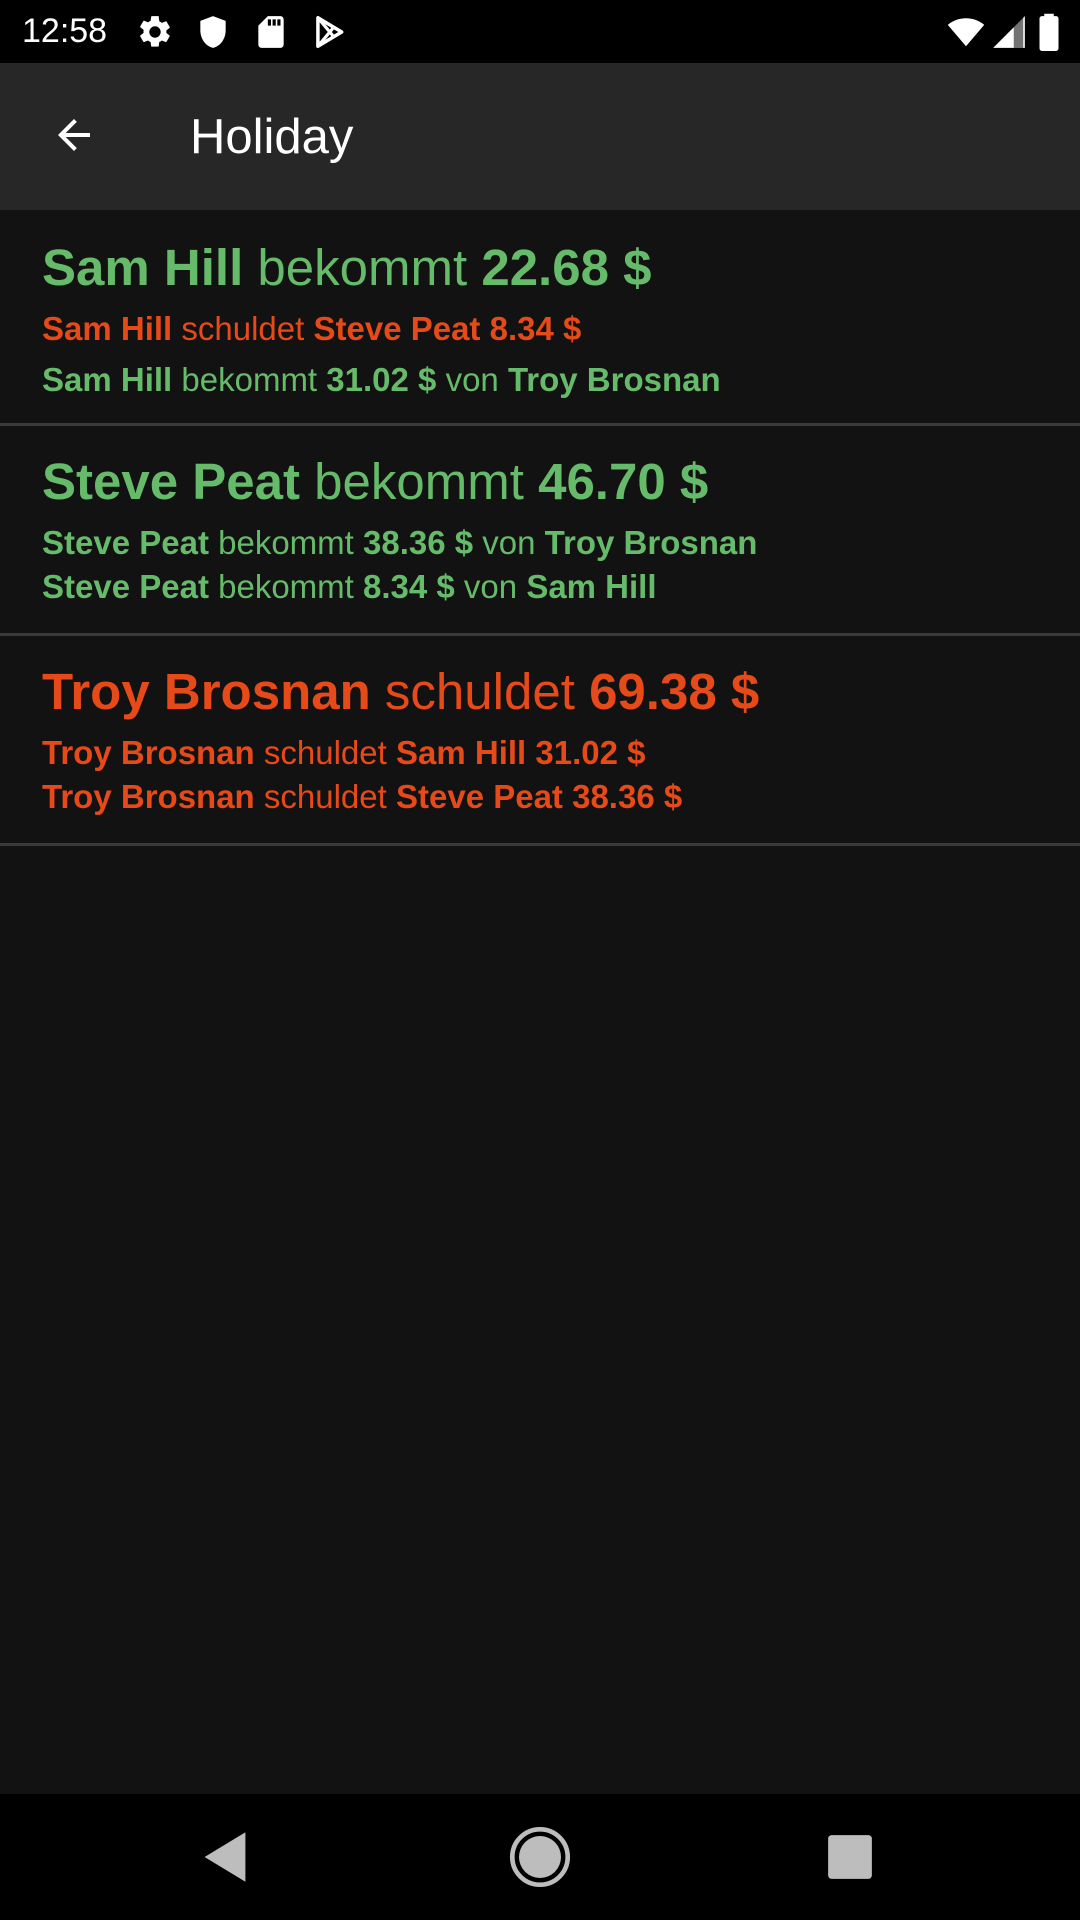  I want to click on person-name: Sam Hill, so click(143, 267).